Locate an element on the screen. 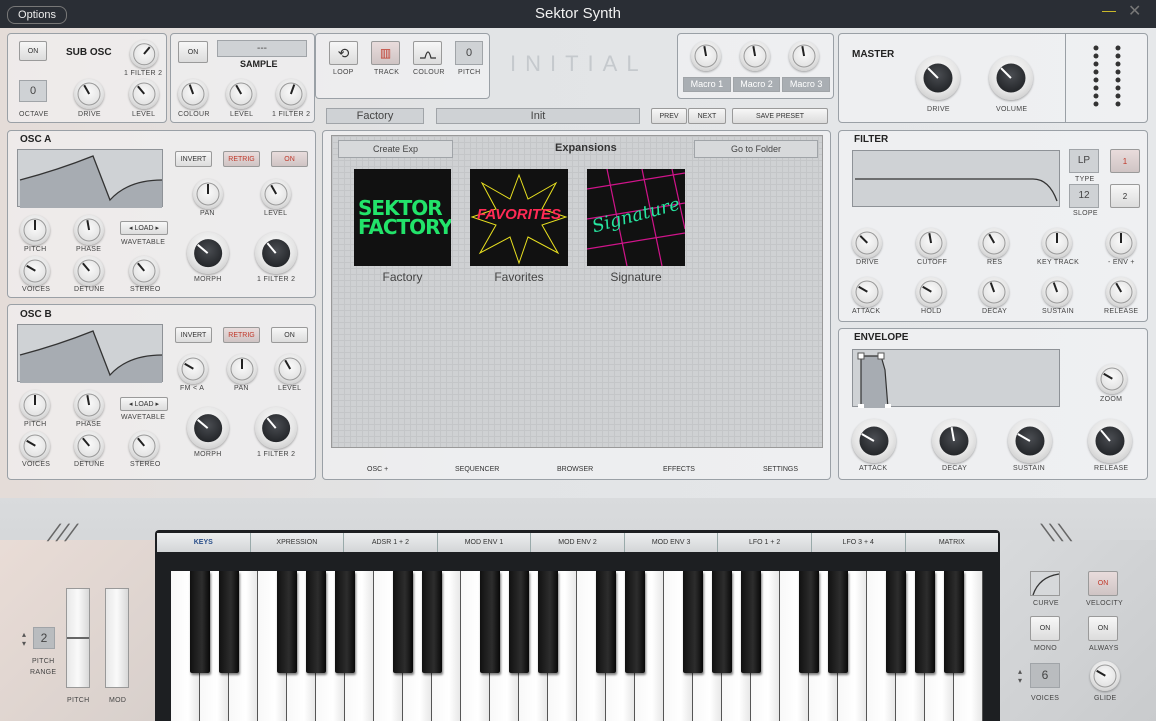  osc-b-pan-knob is located at coordinates (242, 369).